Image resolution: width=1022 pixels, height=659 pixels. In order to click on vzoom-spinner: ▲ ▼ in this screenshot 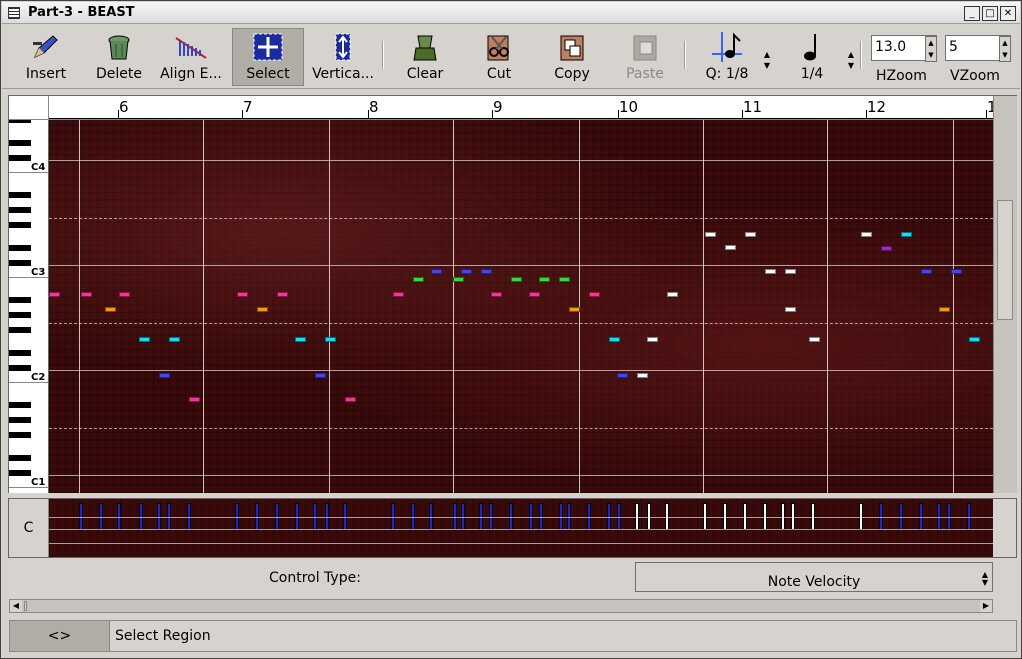, I will do `click(1005, 49)`.